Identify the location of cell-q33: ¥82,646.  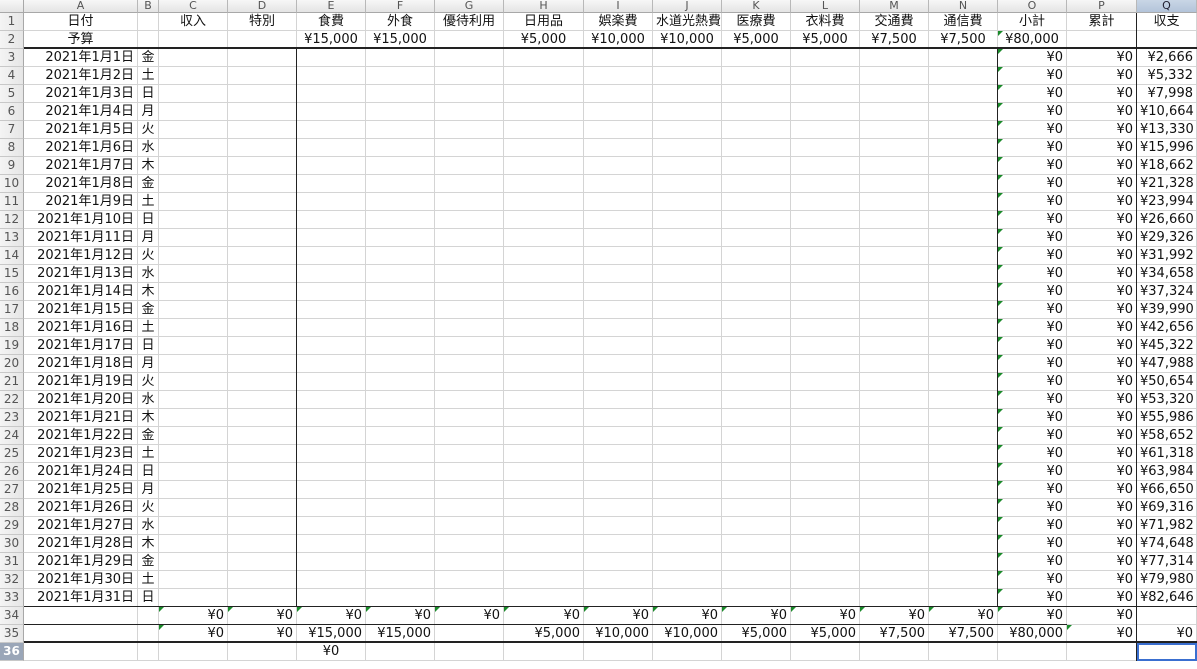
(1167, 598).